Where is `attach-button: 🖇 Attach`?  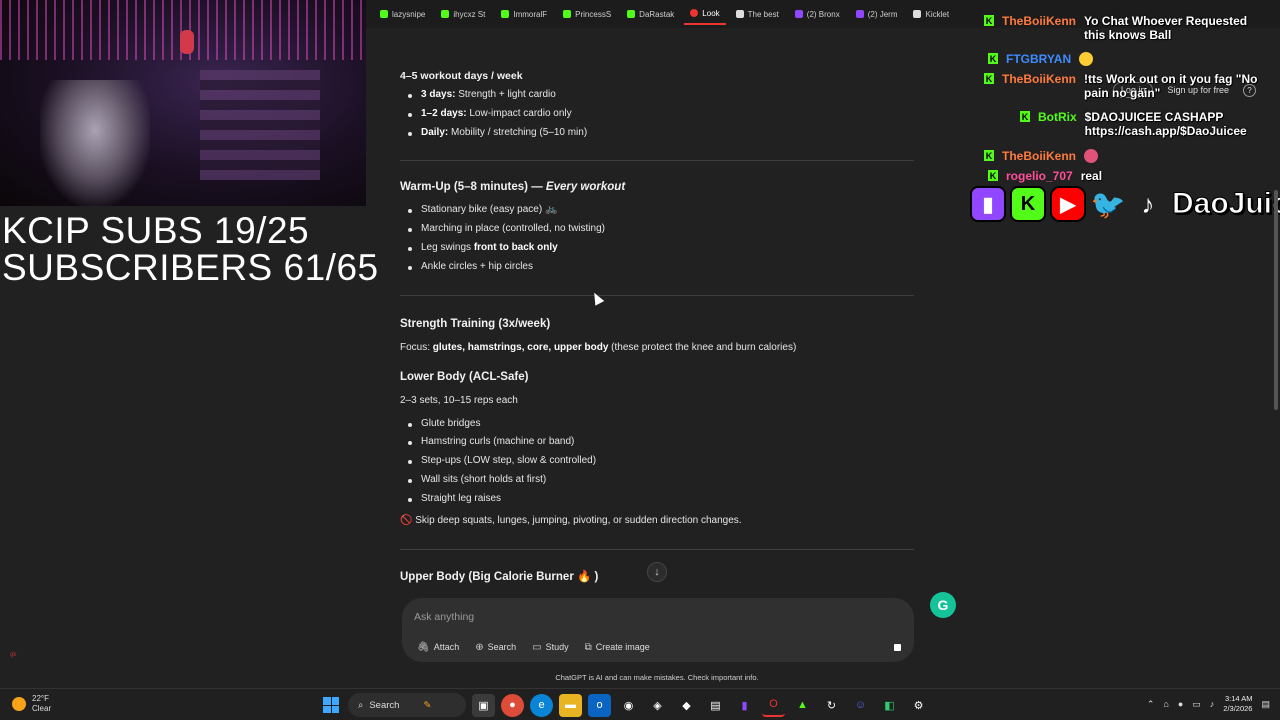
attach-button: 🖇 Attach is located at coordinates (438, 647).